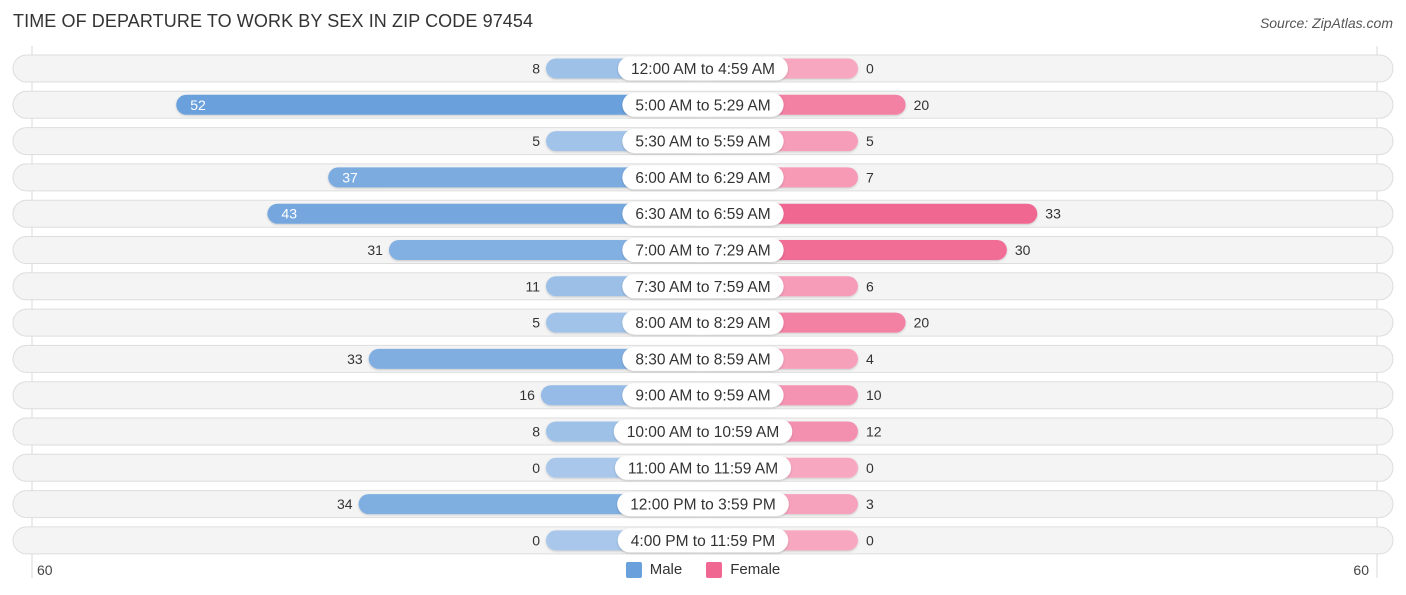 The image size is (1406, 595). What do you see at coordinates (532, 286) in the screenshot?
I see `male-value-label: 11` at bounding box center [532, 286].